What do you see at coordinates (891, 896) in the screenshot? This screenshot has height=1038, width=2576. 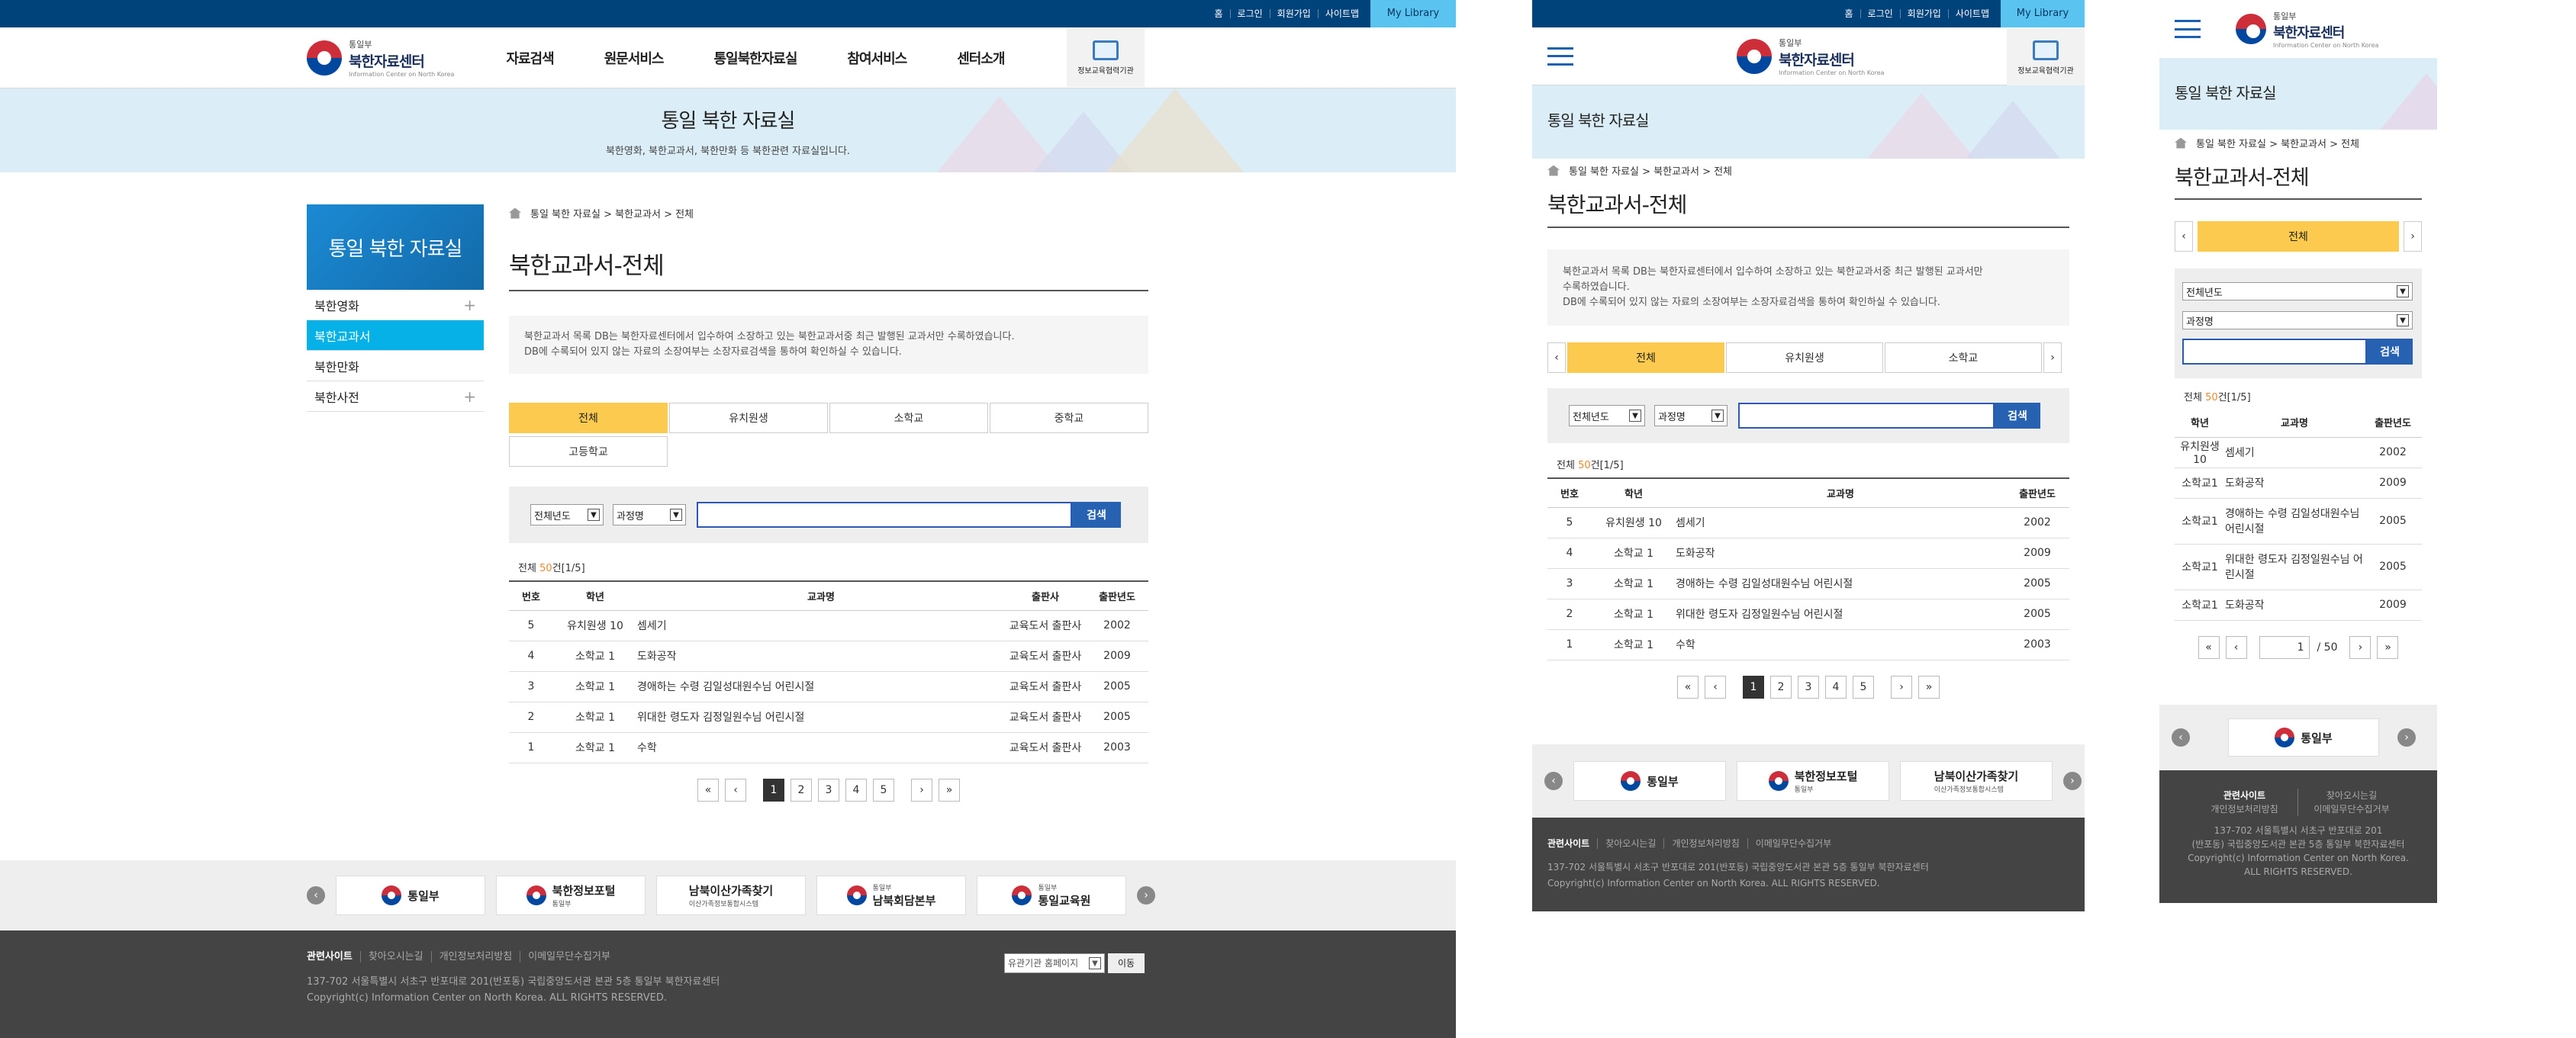 I see `banner-talks: 통일부 남북회담본부` at bounding box center [891, 896].